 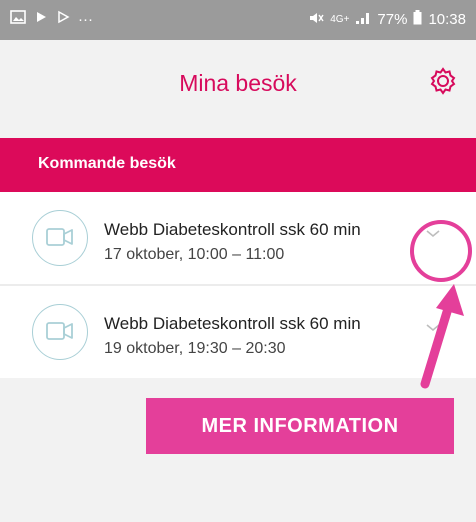 What do you see at coordinates (107, 163) in the screenshot?
I see `section-title: Kommande besök` at bounding box center [107, 163].